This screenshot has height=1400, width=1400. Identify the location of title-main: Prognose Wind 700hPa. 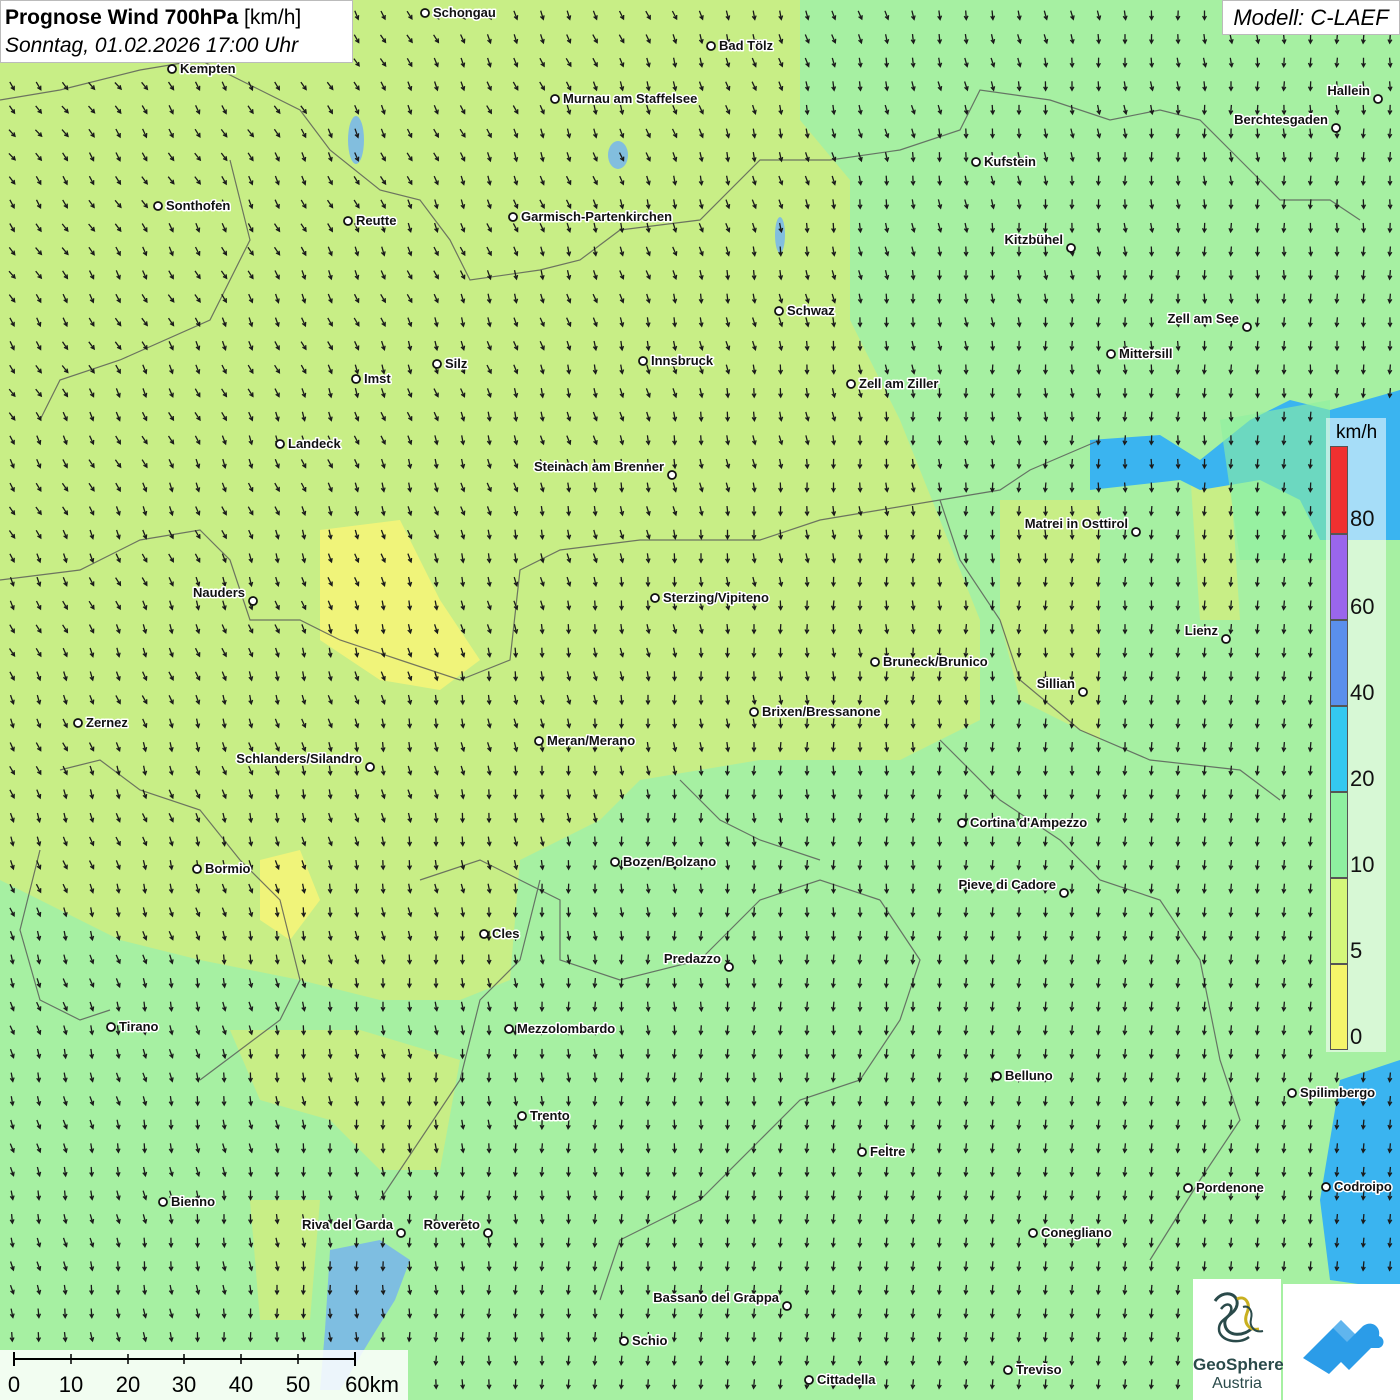
(122, 17).